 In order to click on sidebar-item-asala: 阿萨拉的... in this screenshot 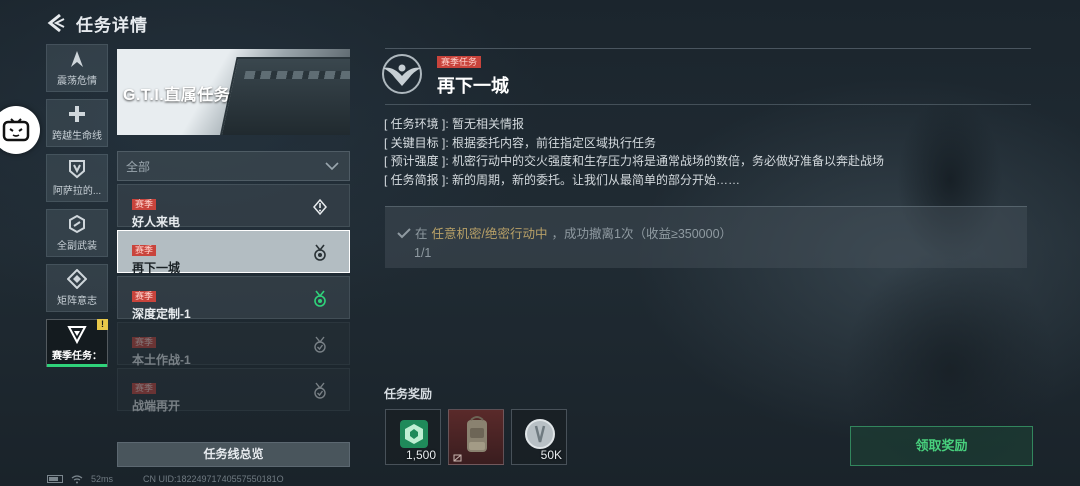, I will do `click(77, 178)`.